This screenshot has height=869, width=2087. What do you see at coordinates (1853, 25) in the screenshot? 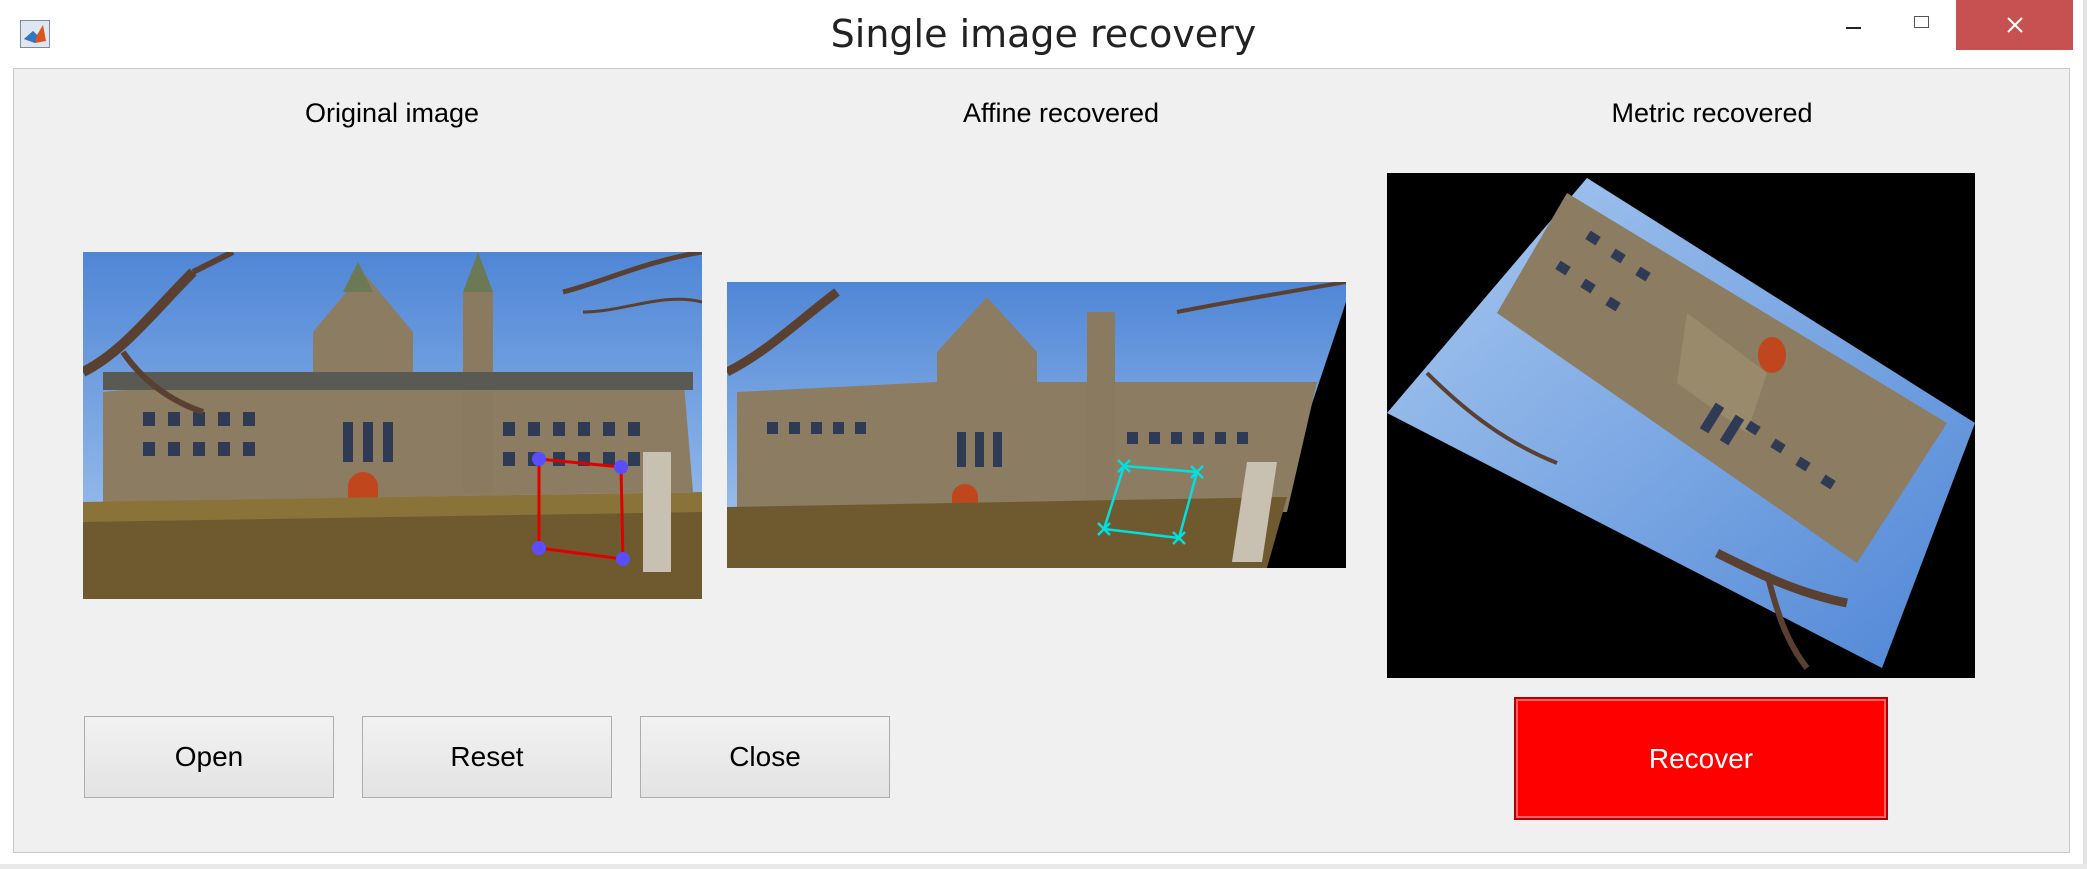
I see `minimize-button` at bounding box center [1853, 25].